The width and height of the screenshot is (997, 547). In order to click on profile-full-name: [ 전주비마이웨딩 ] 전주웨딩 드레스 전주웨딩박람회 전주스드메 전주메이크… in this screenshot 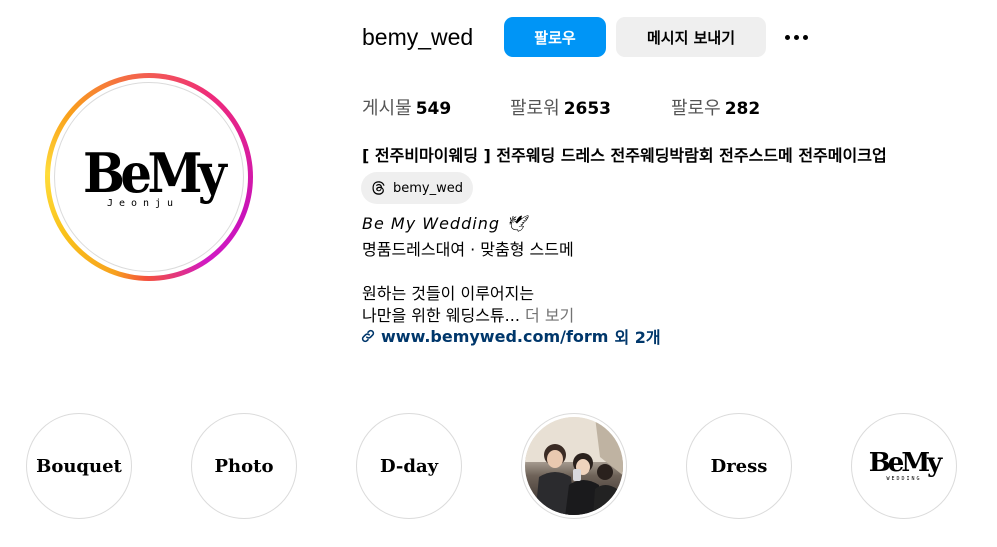, I will do `click(624, 155)`.